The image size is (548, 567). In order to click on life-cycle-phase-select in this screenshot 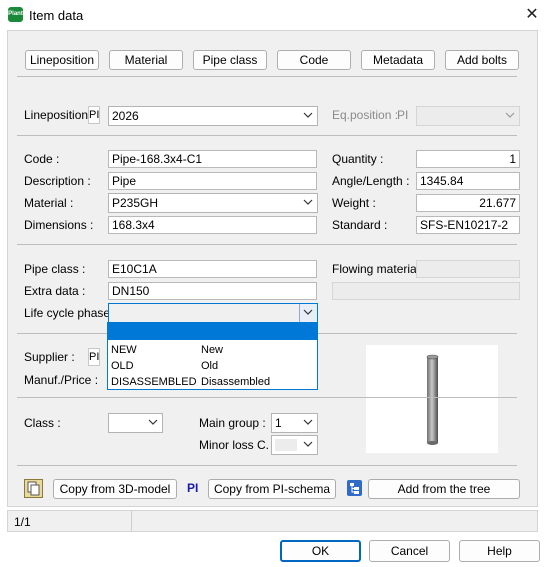, I will do `click(213, 313)`.